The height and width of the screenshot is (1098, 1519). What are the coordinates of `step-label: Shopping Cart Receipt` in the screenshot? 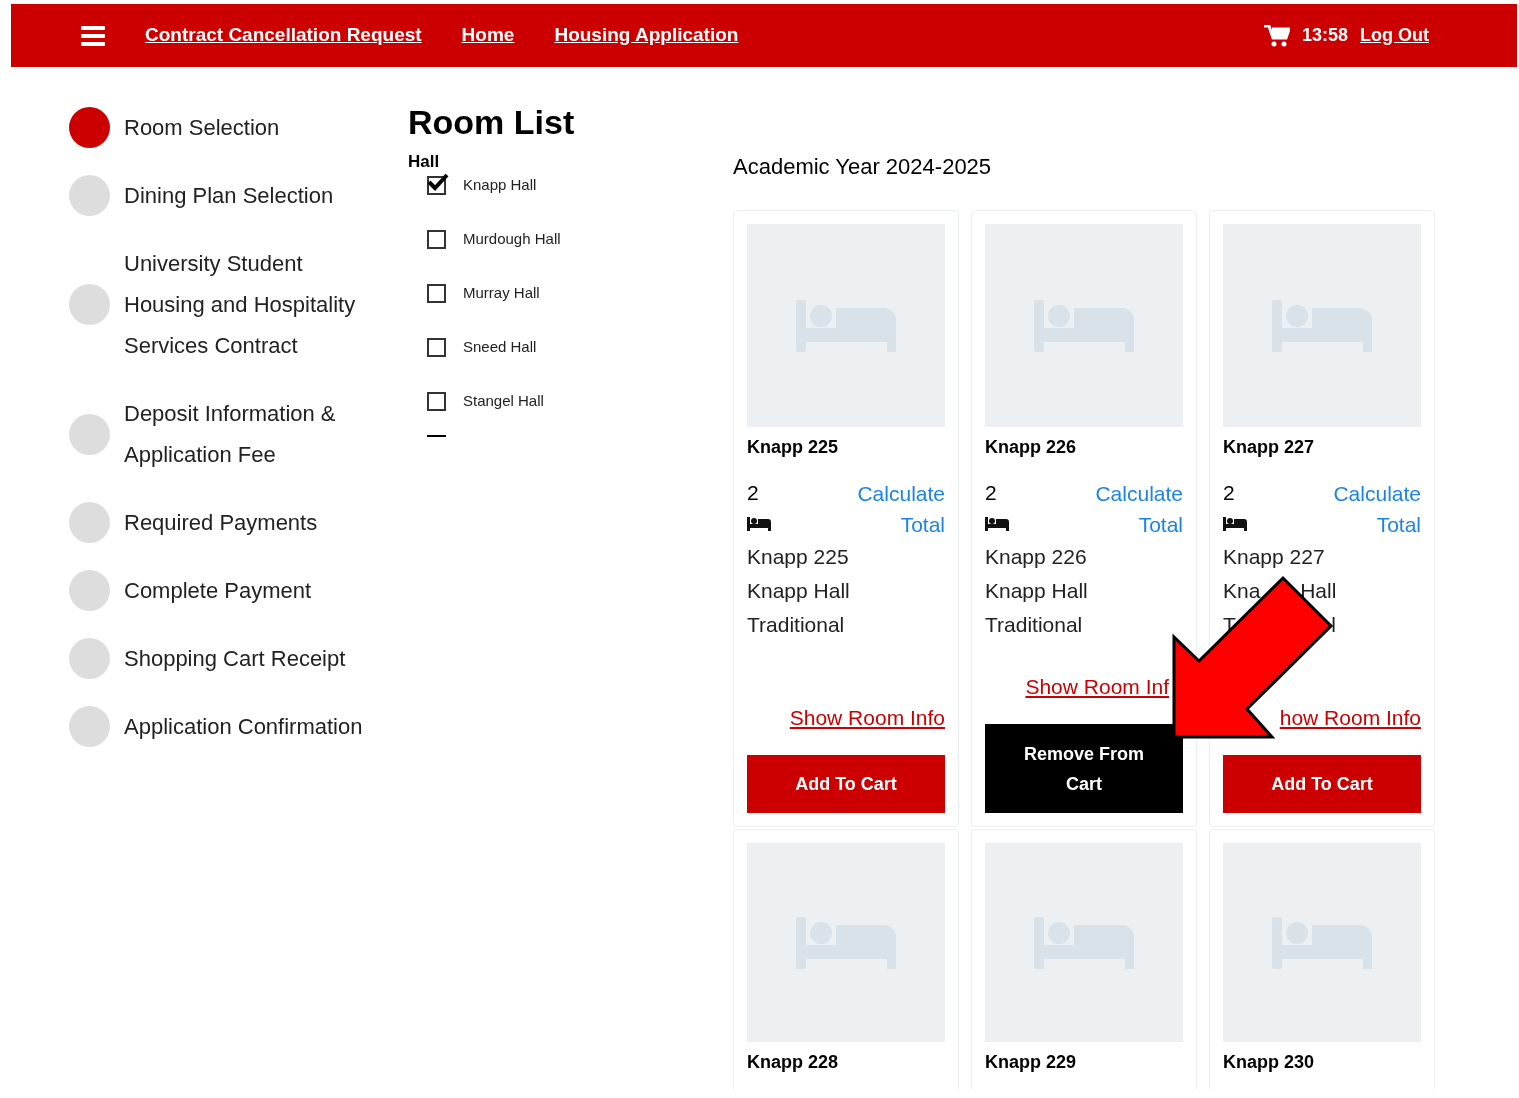 It's located at (235, 658).